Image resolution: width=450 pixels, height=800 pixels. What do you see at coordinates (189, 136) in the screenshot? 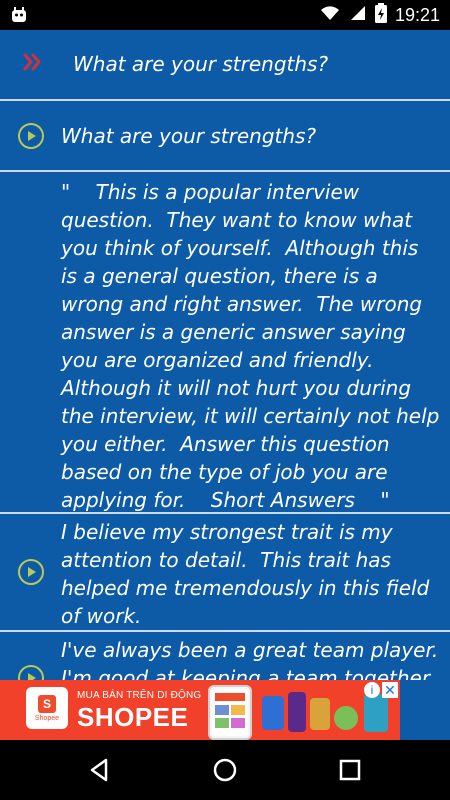
I see `list-item-text: What are your strengths?` at bounding box center [189, 136].